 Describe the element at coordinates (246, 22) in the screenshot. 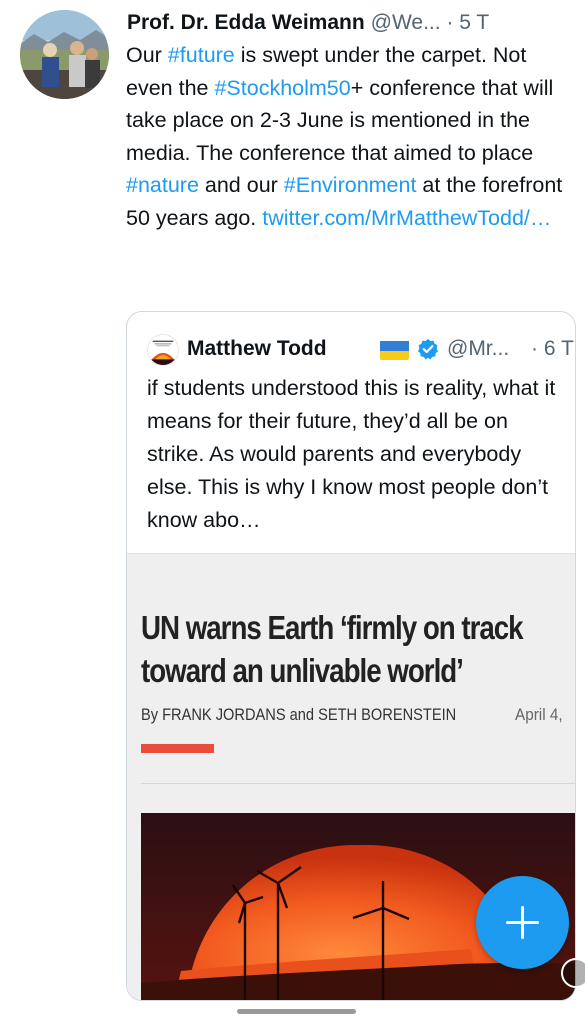

I see `author-name: Prof. Dr. Edda Weimann` at that location.